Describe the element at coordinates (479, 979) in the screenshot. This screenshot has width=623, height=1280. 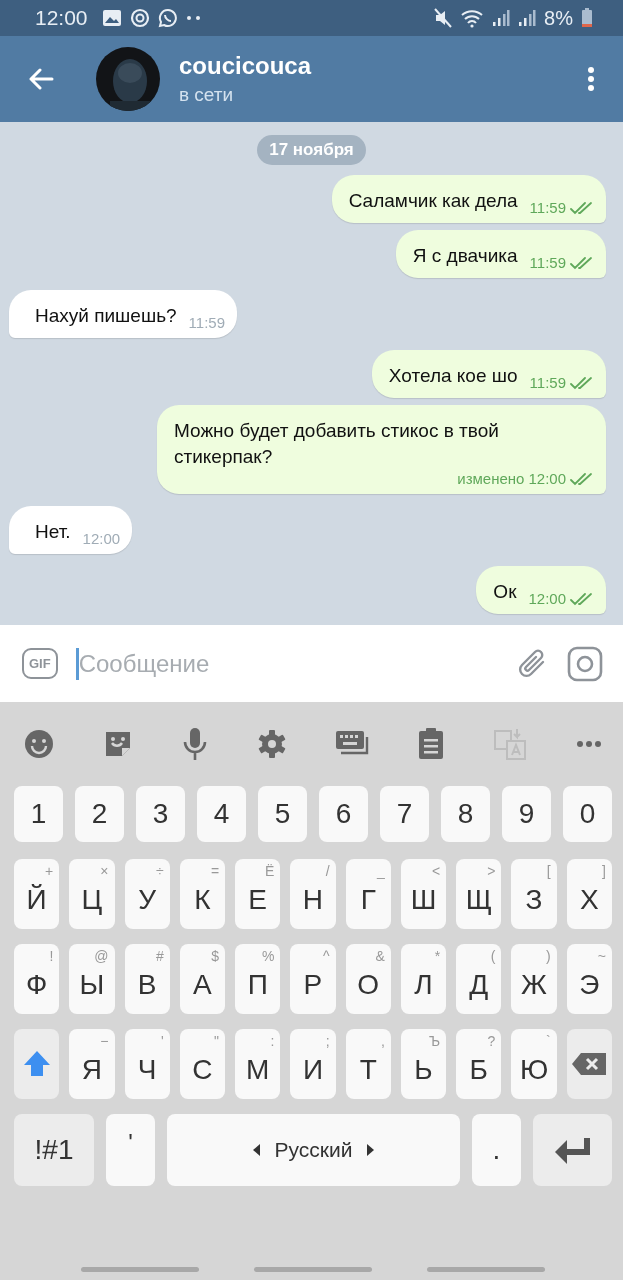
I see `letter-key: ( Д` at that location.